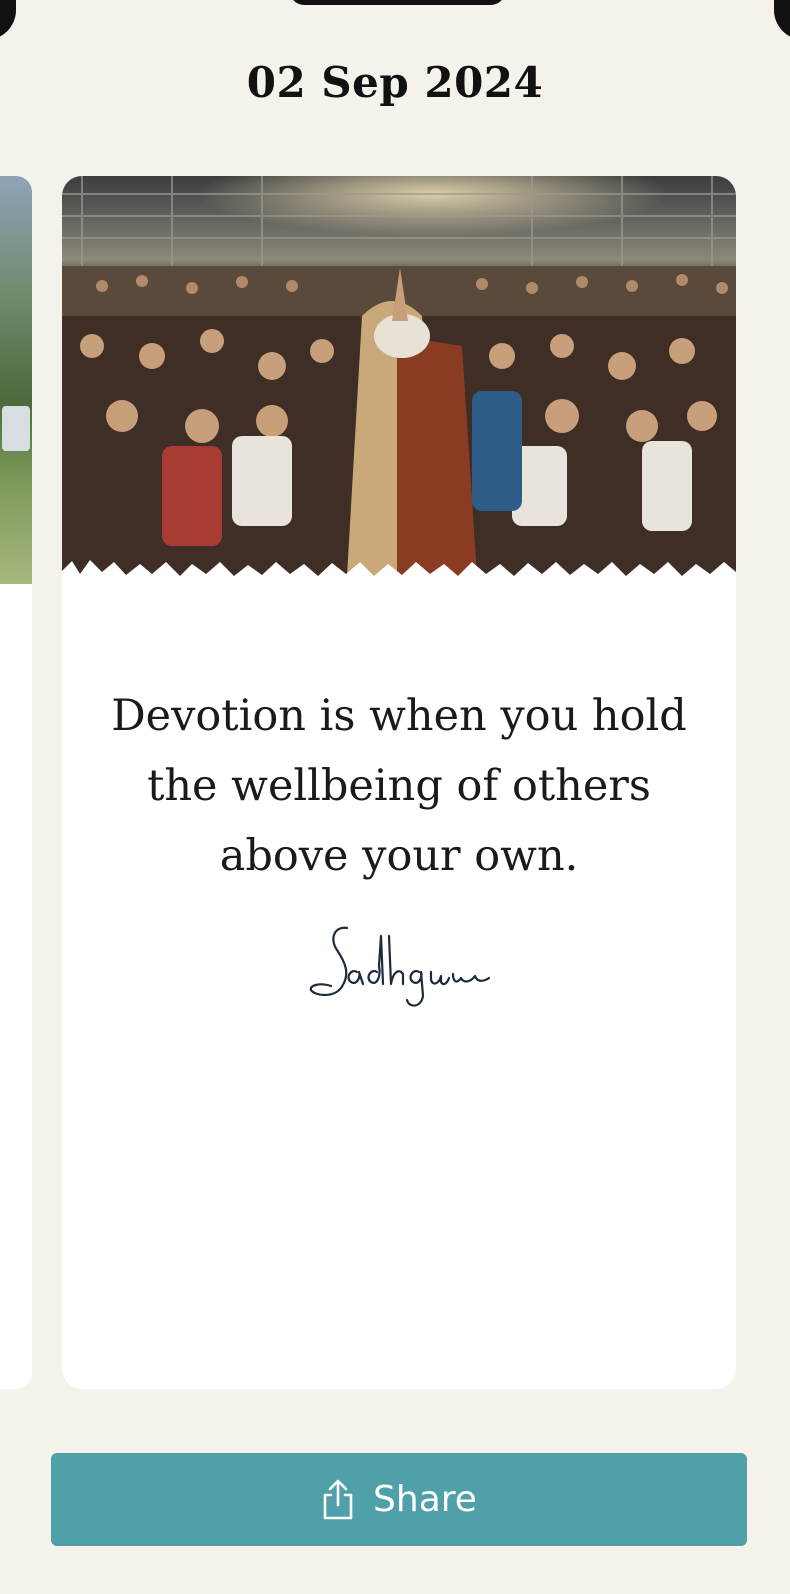 The width and height of the screenshot is (790, 1594). I want to click on screen-bezel-left, so click(8, 20).